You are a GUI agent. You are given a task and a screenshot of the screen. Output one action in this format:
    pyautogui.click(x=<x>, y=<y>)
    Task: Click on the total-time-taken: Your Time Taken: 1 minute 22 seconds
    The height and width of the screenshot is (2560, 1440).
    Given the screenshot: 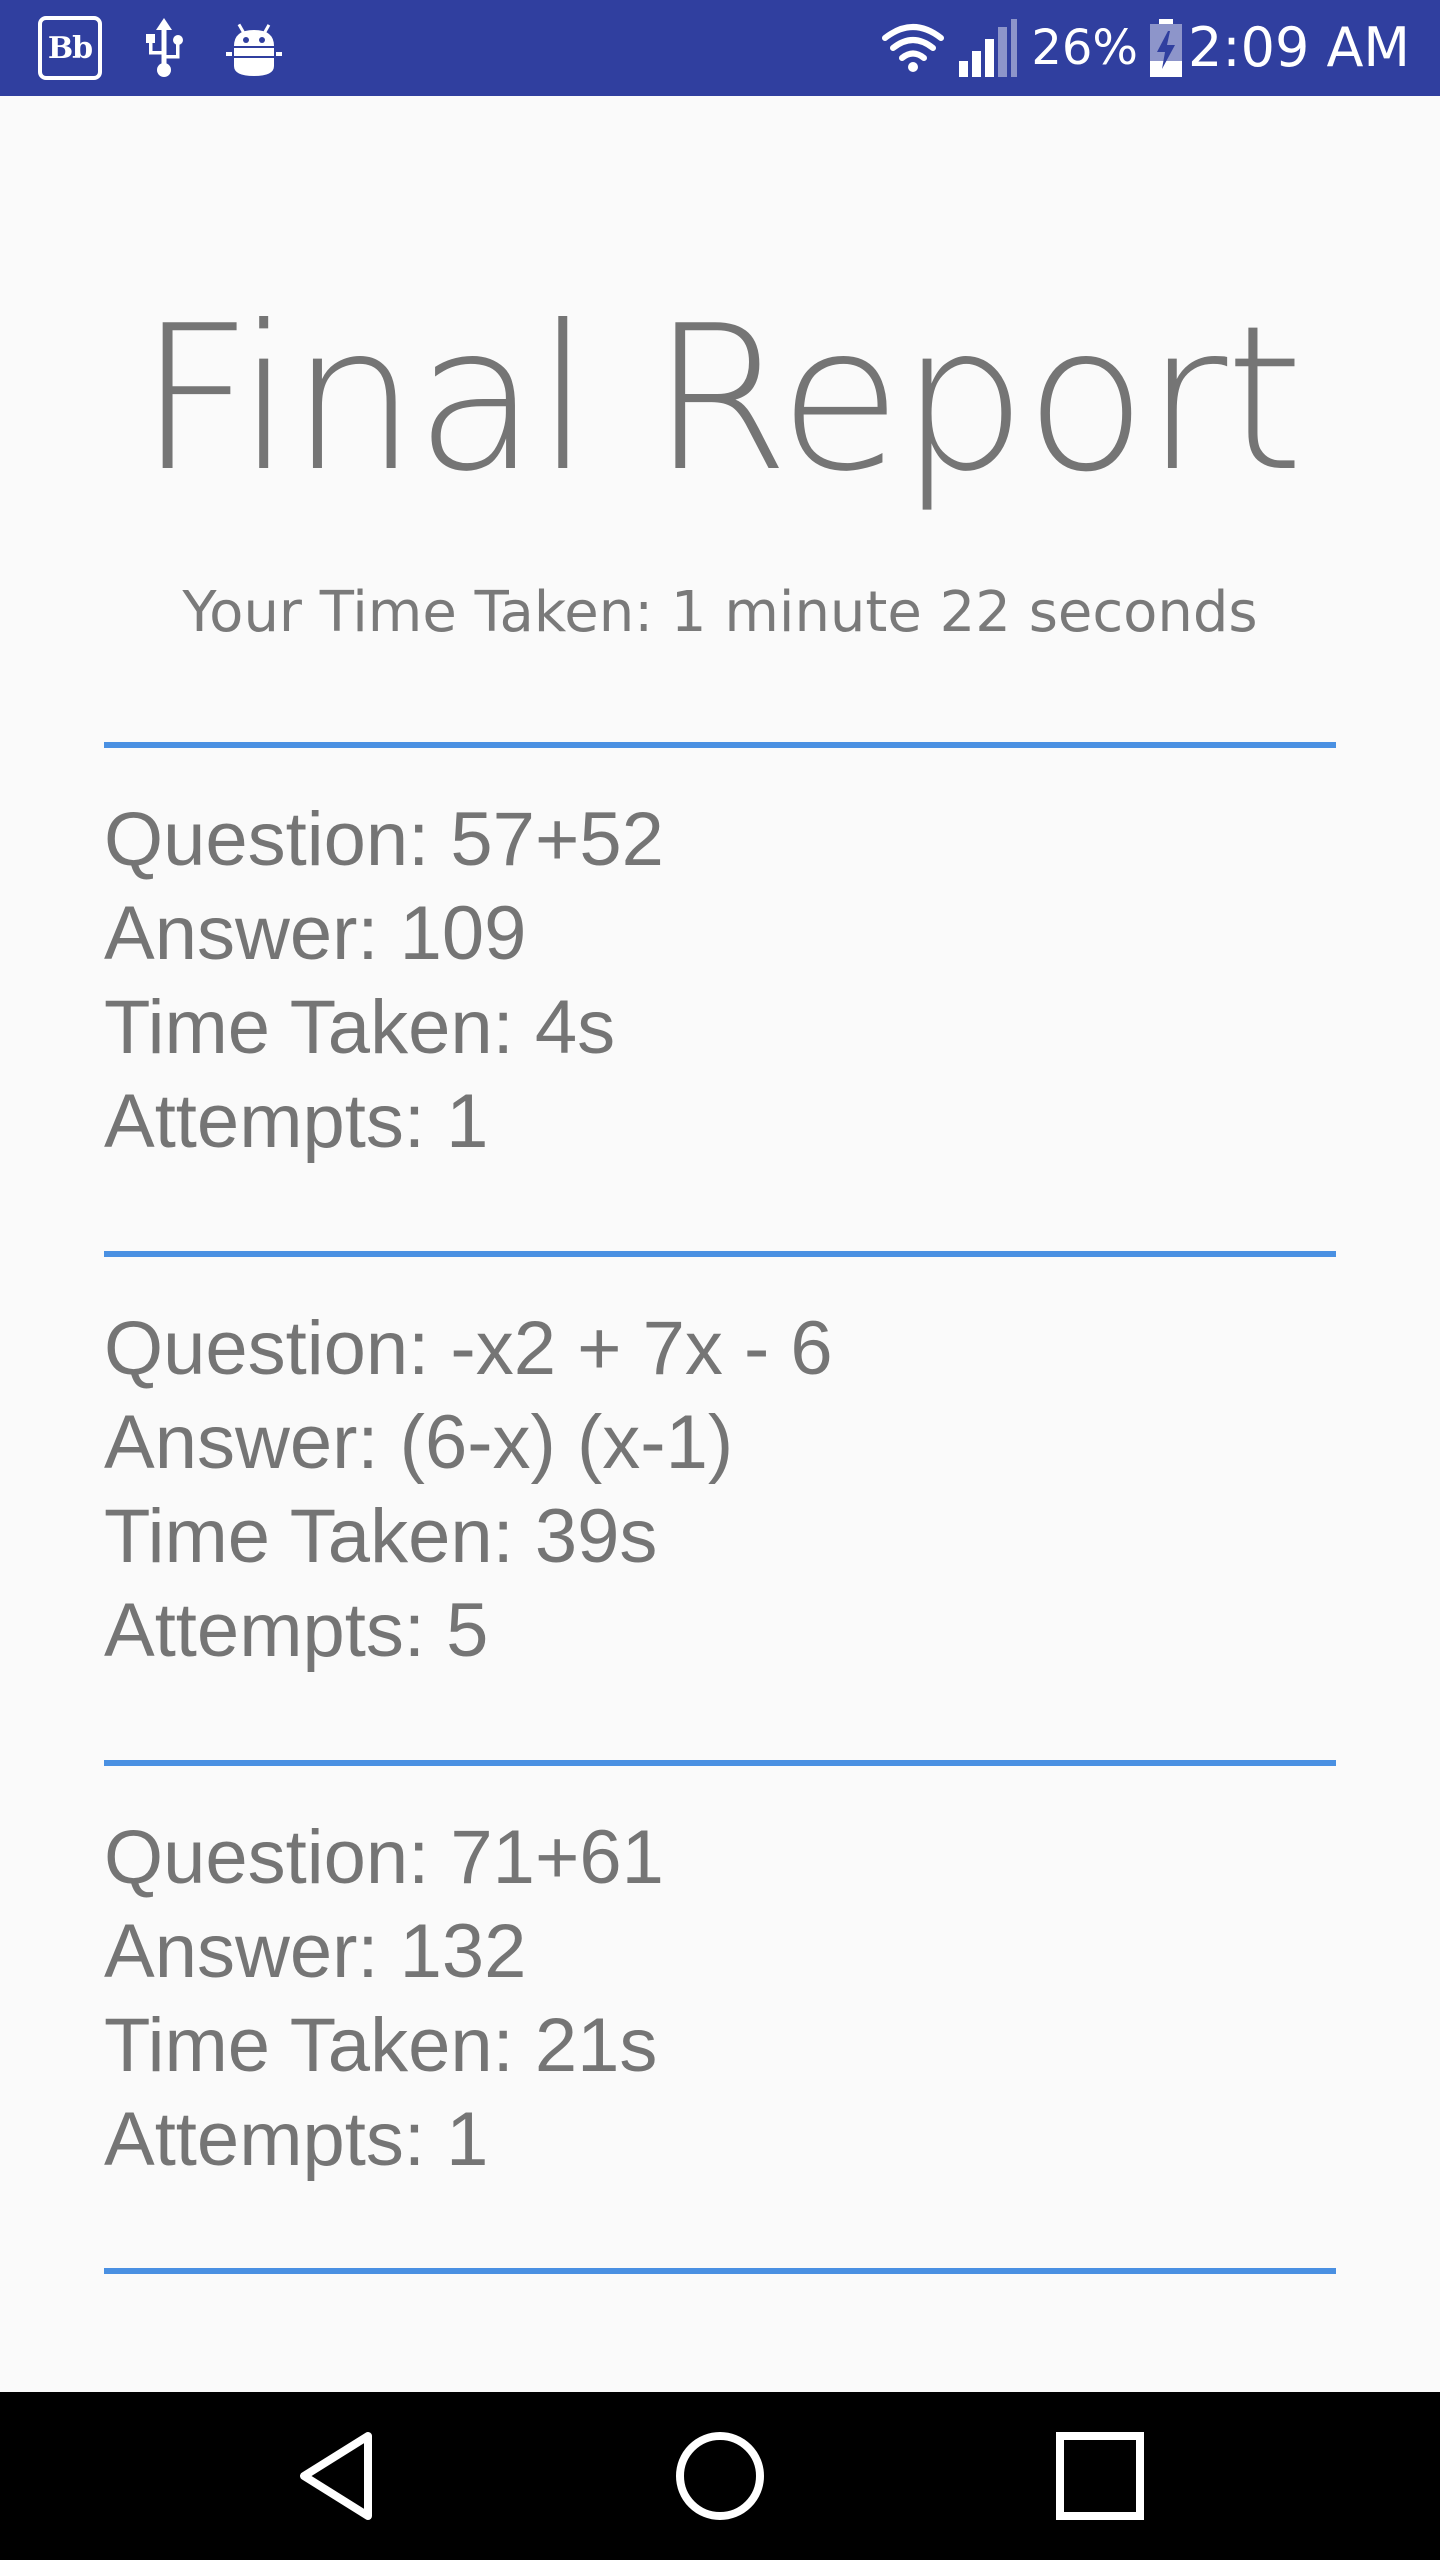 What is the action you would take?
    pyautogui.click(x=720, y=612)
    